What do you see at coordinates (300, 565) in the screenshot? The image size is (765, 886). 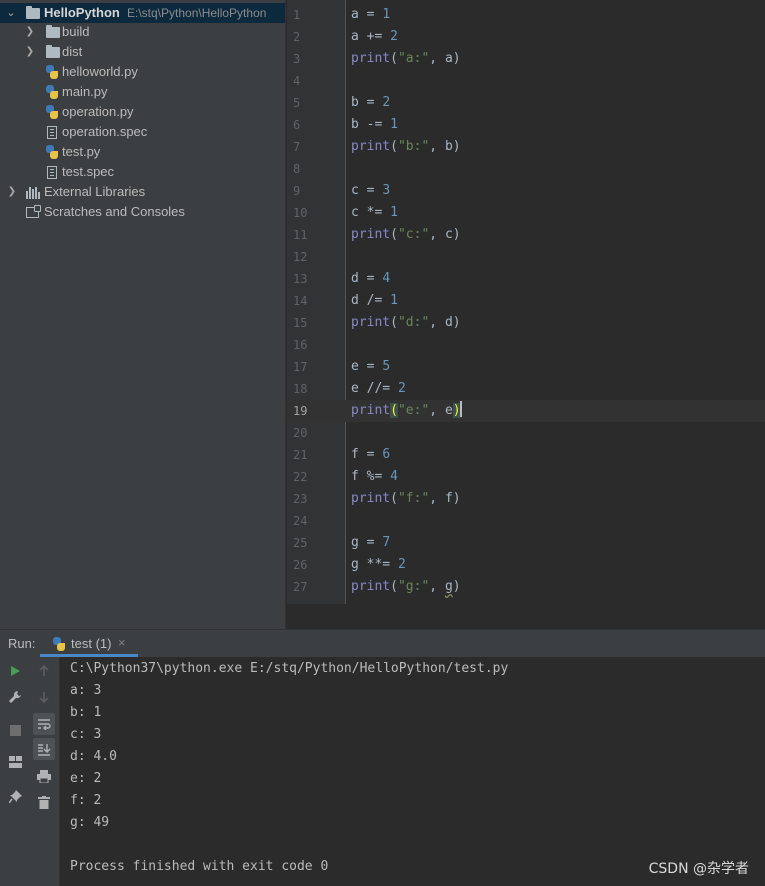 I see `line-number: 26` at bounding box center [300, 565].